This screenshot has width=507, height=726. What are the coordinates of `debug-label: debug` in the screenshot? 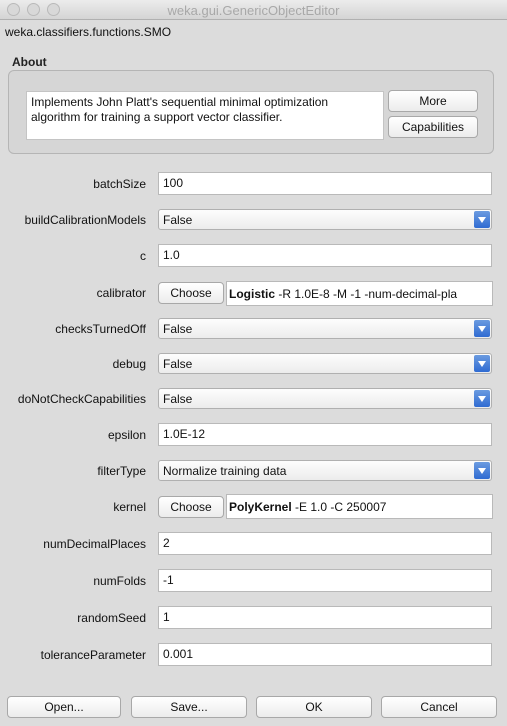 It's located at (129, 364).